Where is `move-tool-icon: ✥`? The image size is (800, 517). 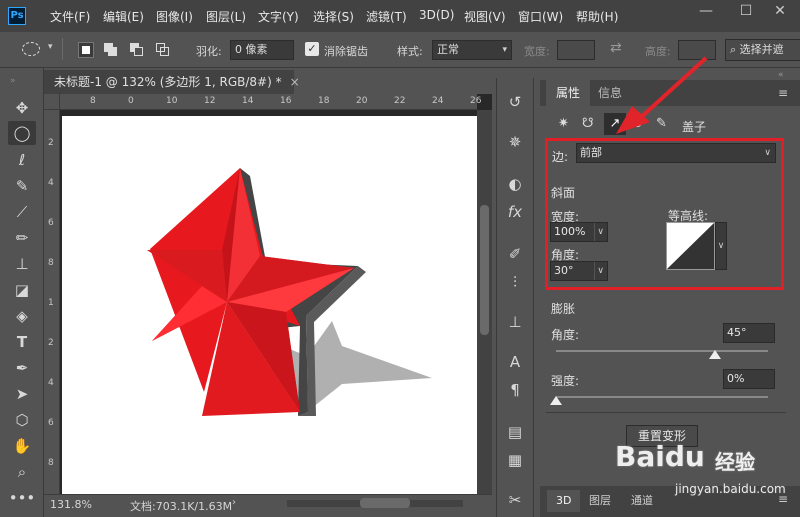
move-tool-icon: ✥ is located at coordinates (22, 108).